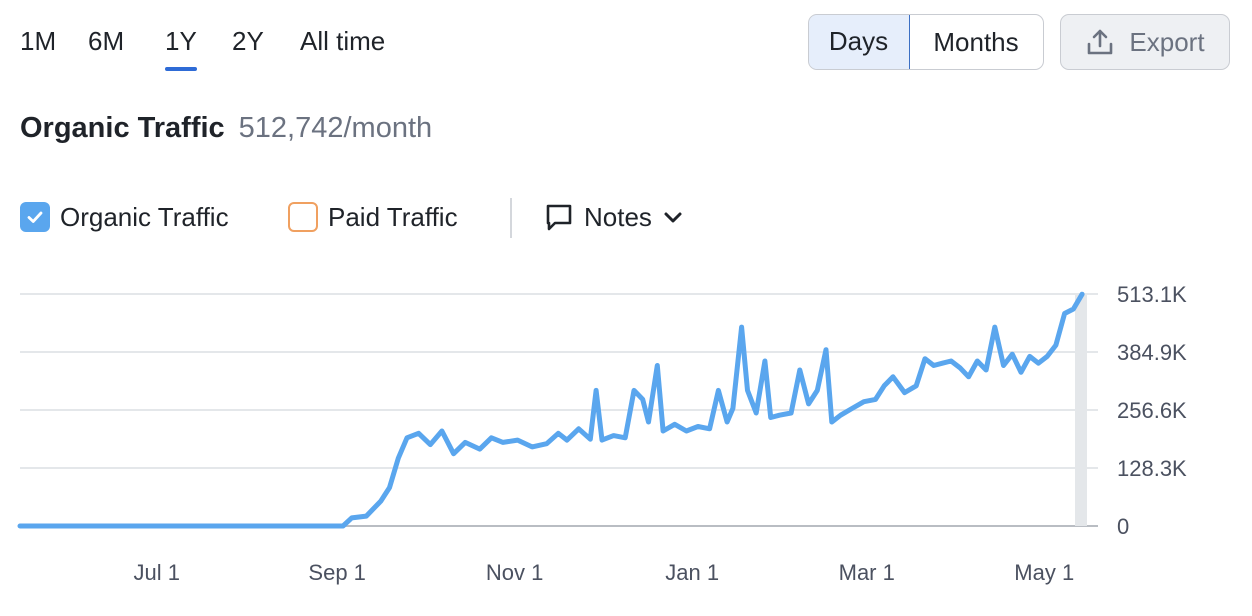 The height and width of the screenshot is (616, 1252). Describe the element at coordinates (248, 41) in the screenshot. I see `tab-2y: 2Y` at that location.